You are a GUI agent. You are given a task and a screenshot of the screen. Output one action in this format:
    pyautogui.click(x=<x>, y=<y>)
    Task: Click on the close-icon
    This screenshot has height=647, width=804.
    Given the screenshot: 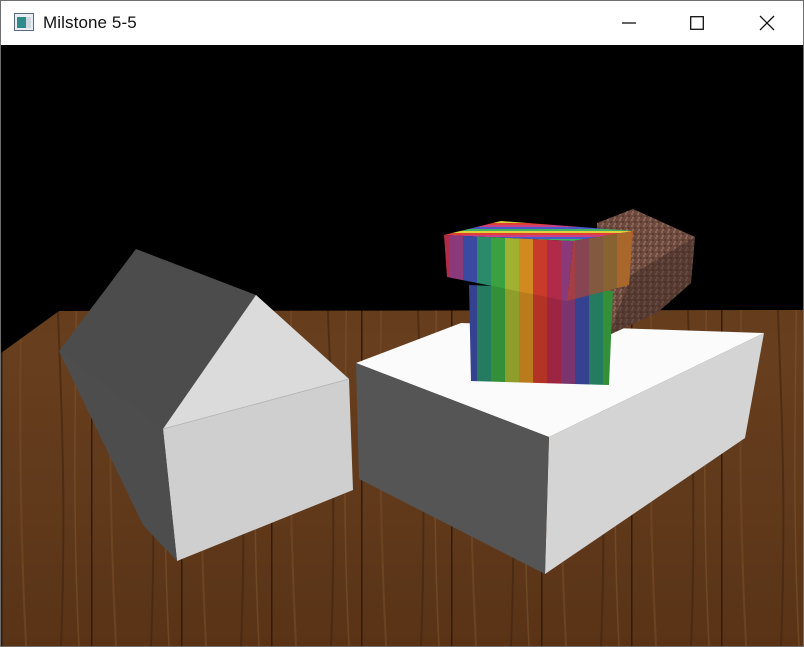 What is the action you would take?
    pyautogui.click(x=767, y=23)
    